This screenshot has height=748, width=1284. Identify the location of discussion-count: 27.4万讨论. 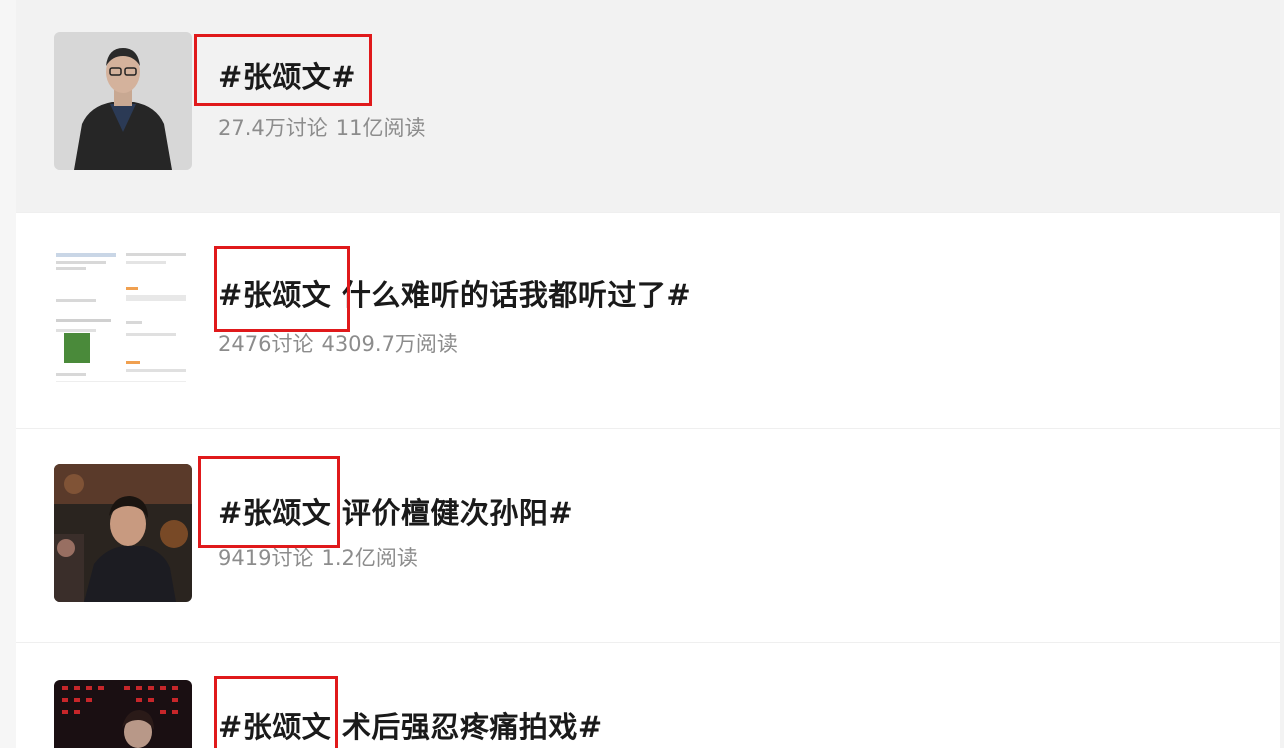
(273, 128).